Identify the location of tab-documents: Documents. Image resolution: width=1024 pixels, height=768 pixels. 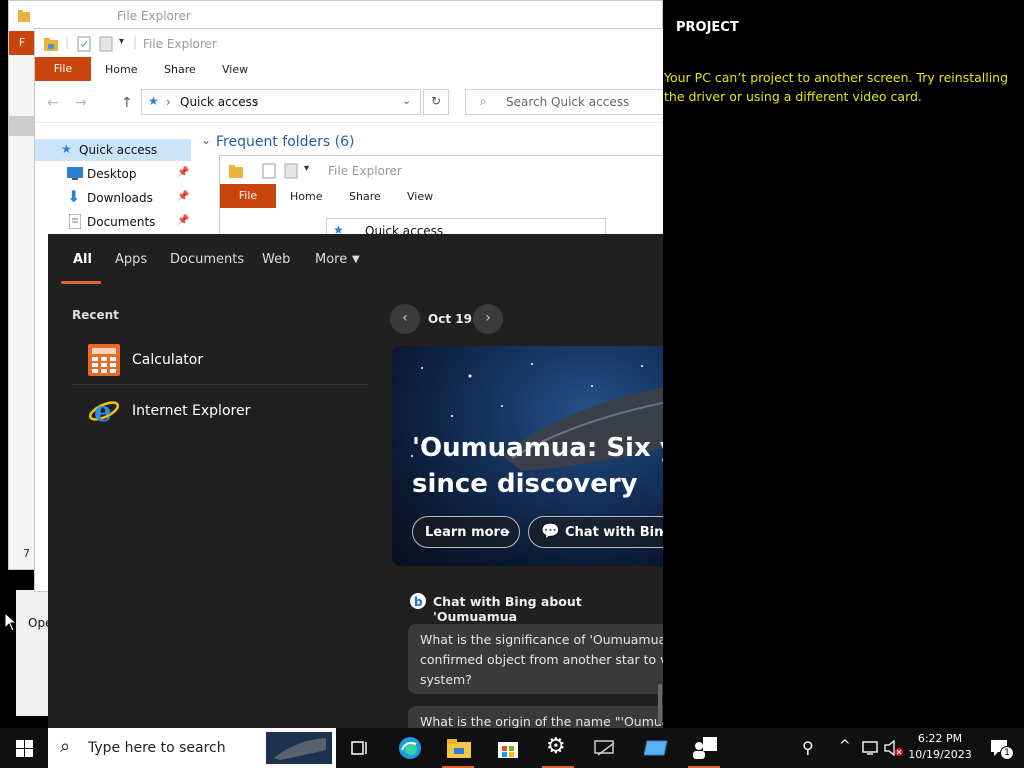
(207, 259).